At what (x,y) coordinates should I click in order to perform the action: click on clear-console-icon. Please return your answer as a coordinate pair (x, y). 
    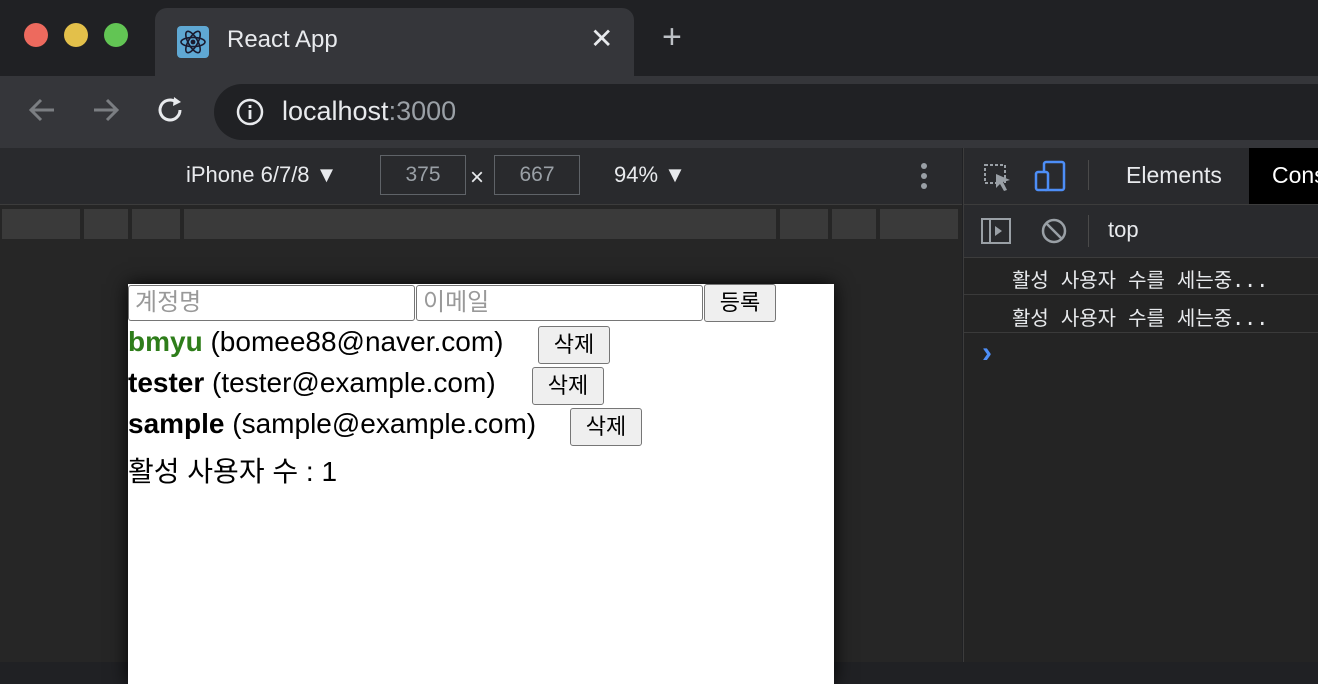
    Looking at the image, I should click on (1054, 233).